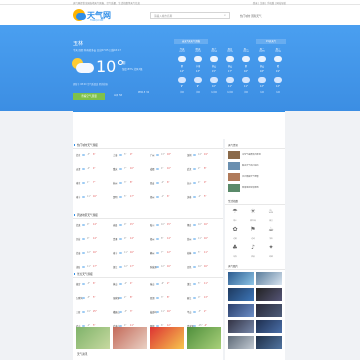  Describe the element at coordinates (190, 15) in the screenshot. I see `city-search-box: 请输入城市名称 ⌕` at that location.